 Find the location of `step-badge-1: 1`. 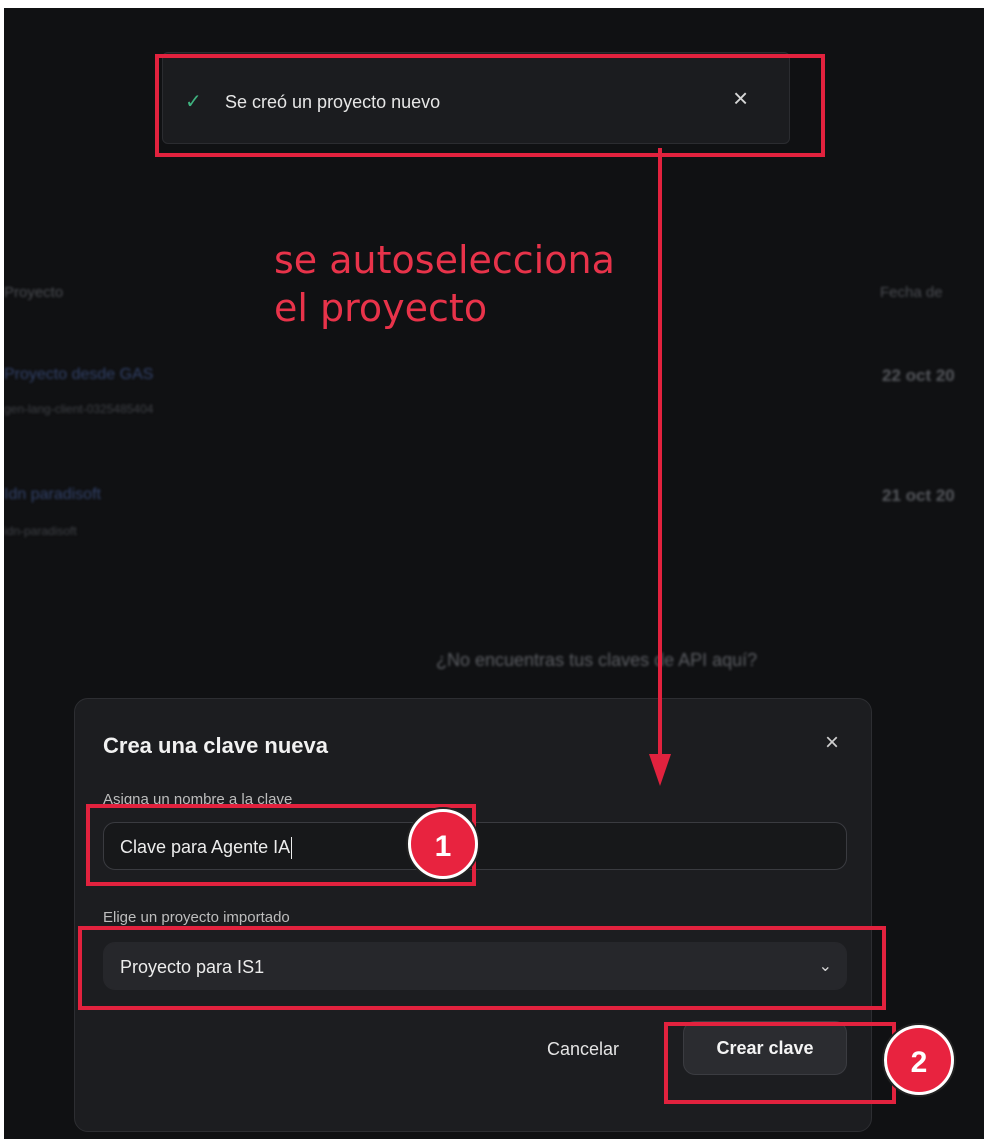

step-badge-1: 1 is located at coordinates (443, 844).